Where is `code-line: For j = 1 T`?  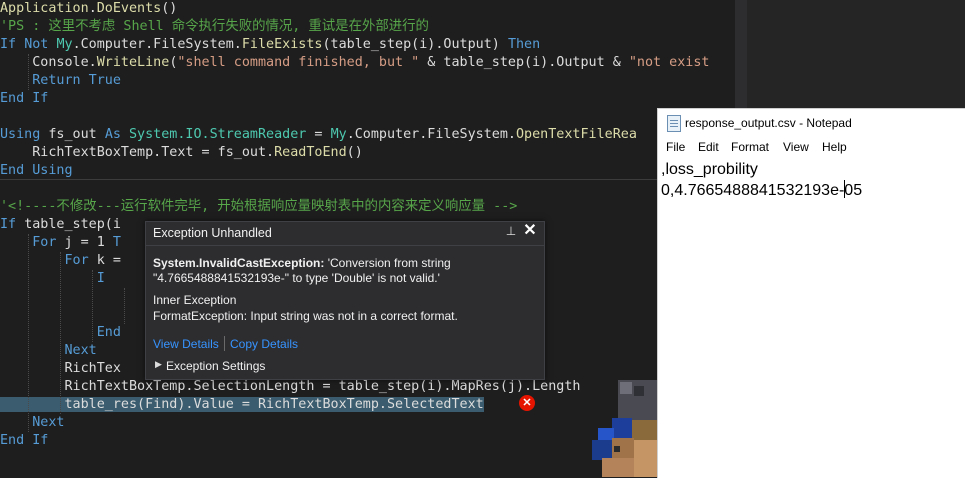 code-line: For j = 1 T is located at coordinates (60, 243).